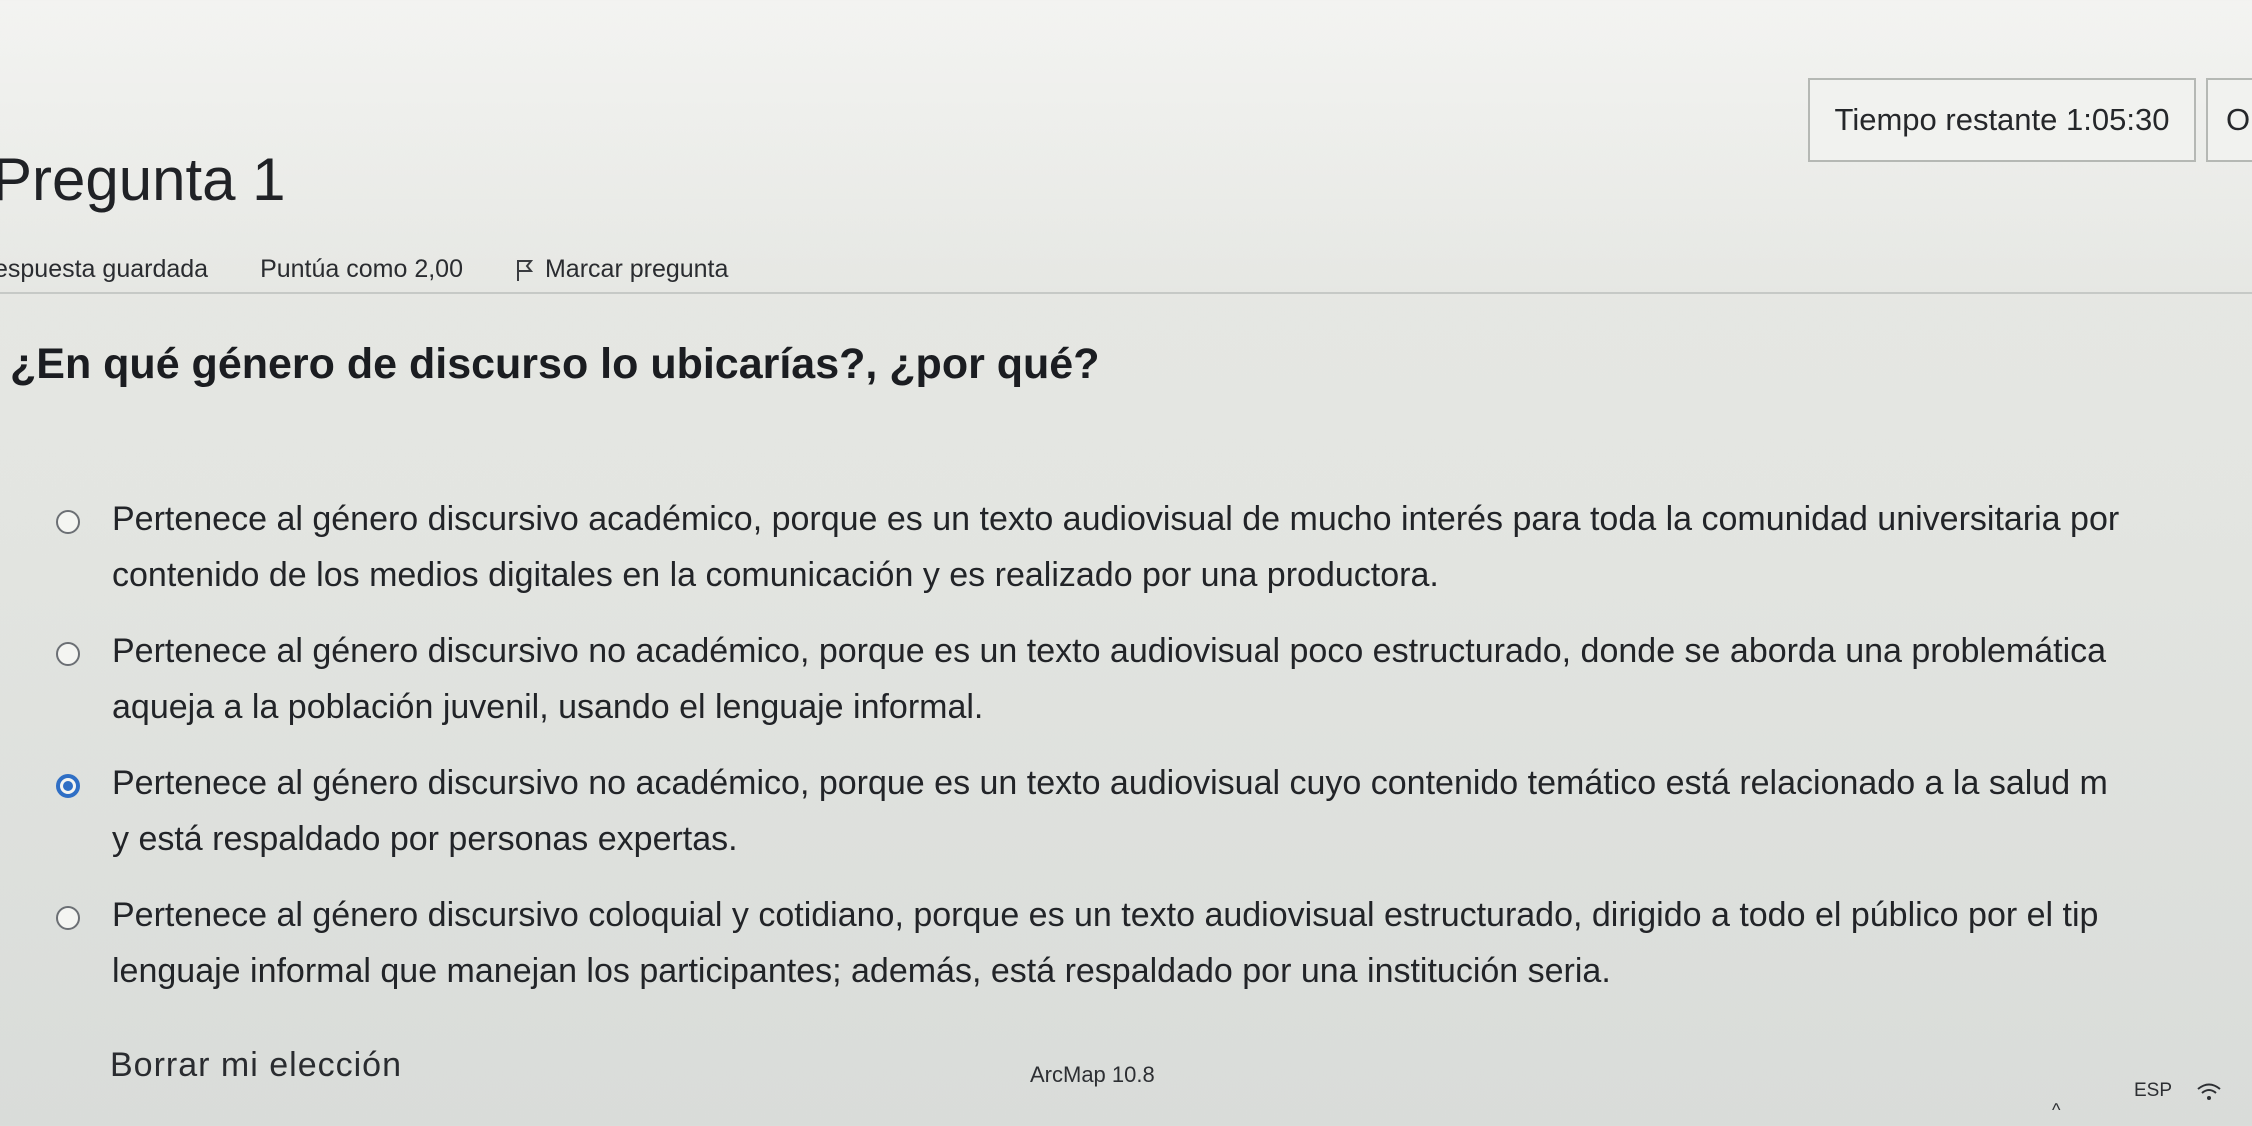 The width and height of the screenshot is (2252, 1126). I want to click on question-points: Puntúa como 2,00, so click(361, 269).